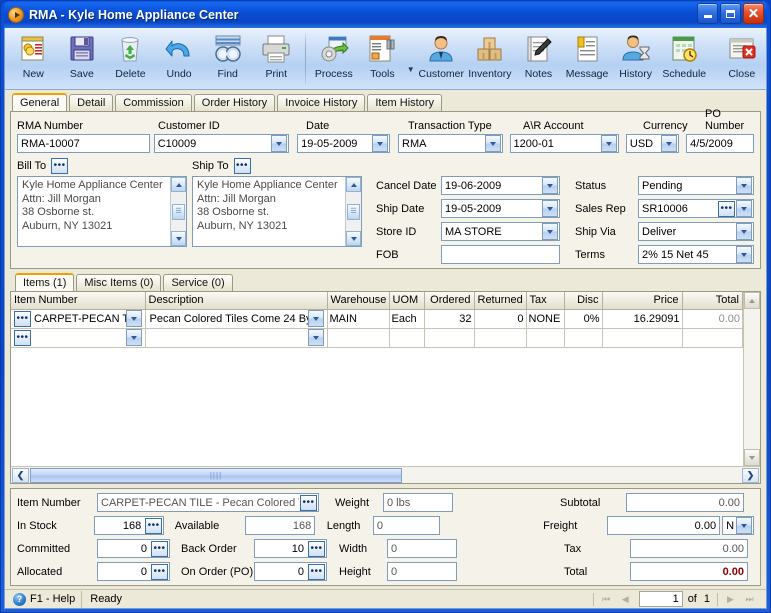 The image size is (771, 613). What do you see at coordinates (382, 59) in the screenshot?
I see `toolbar-button-tools: Tools` at bounding box center [382, 59].